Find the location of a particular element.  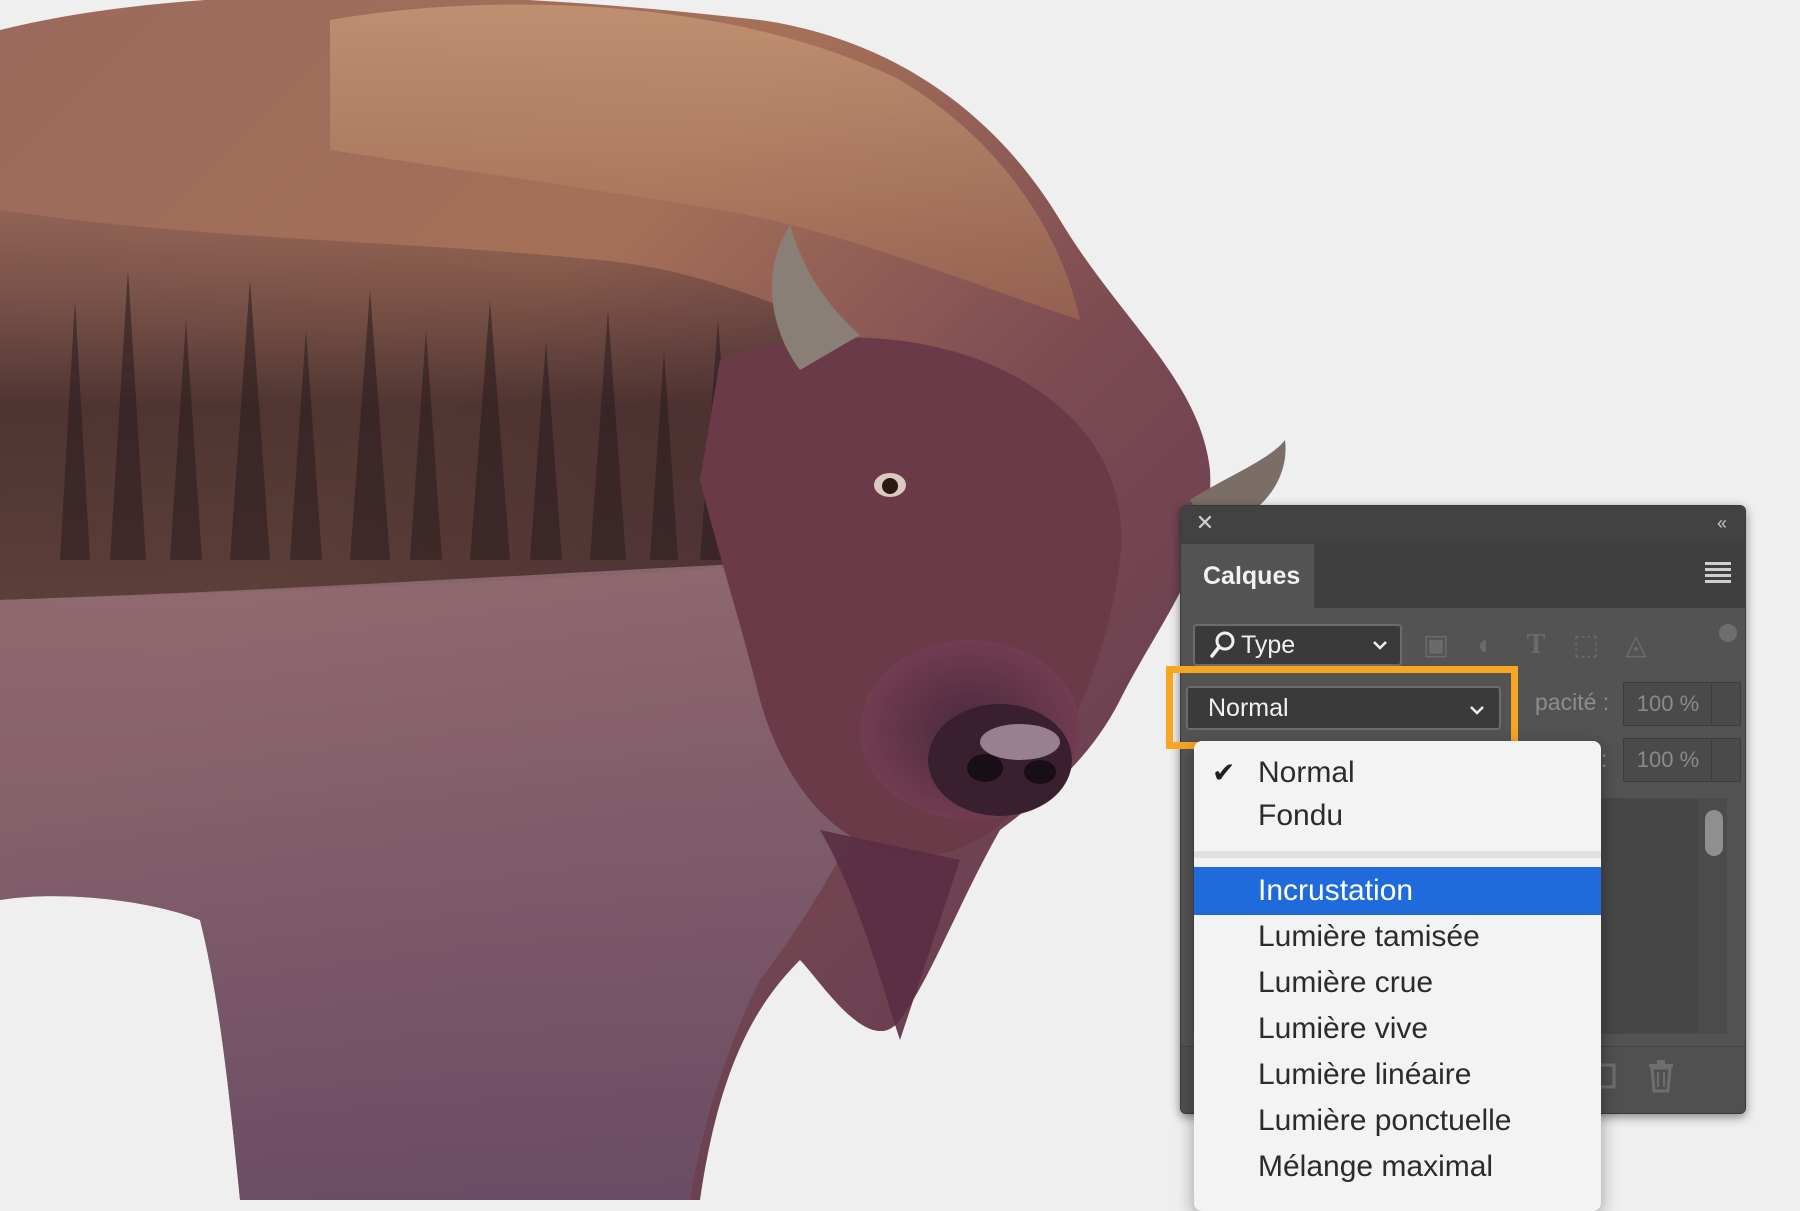

menu-item-melange-maximal: Mélange maximal is located at coordinates (1397, 1167).